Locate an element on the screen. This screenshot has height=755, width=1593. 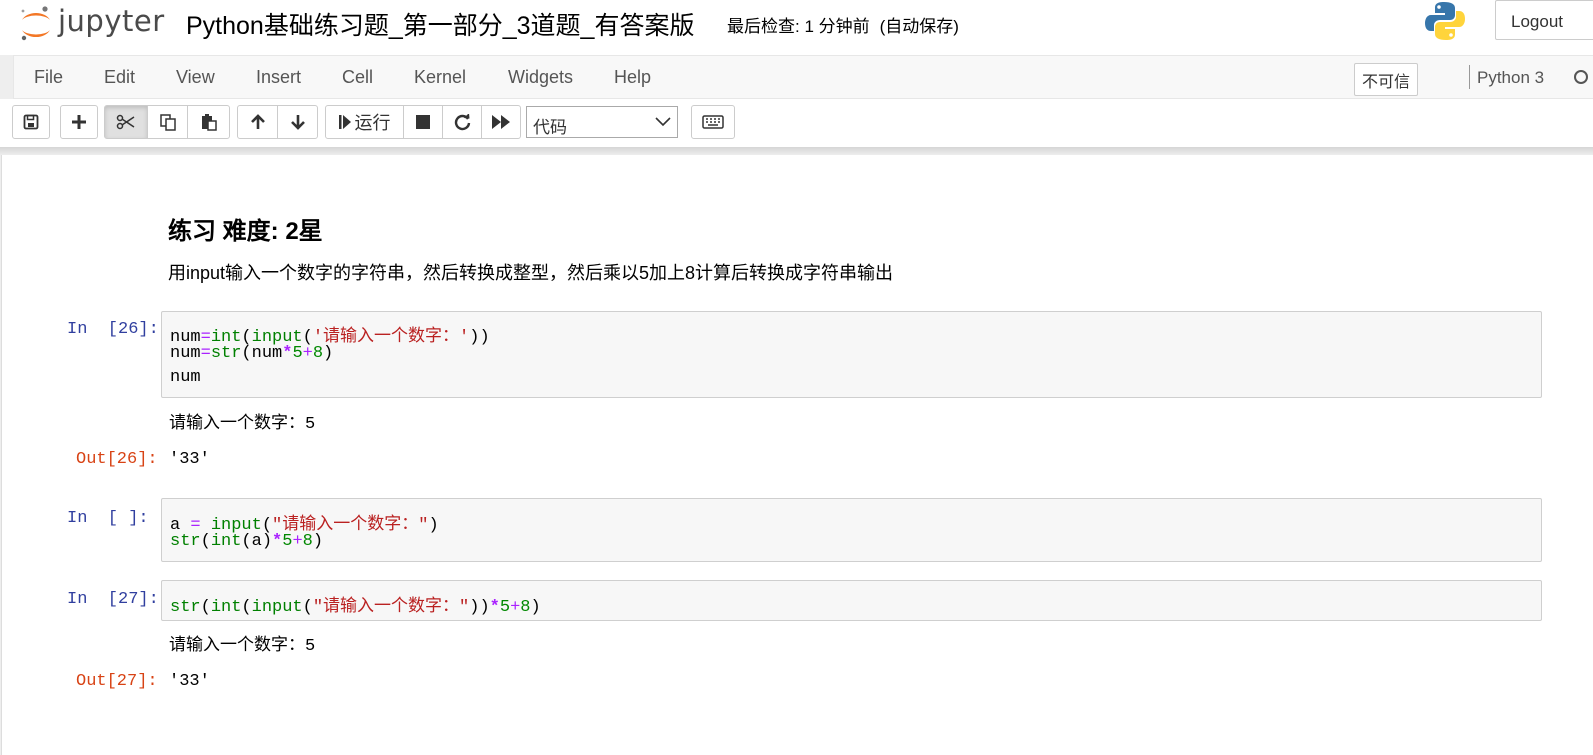
kernel-name: Python 3 is located at coordinates (1510, 78).